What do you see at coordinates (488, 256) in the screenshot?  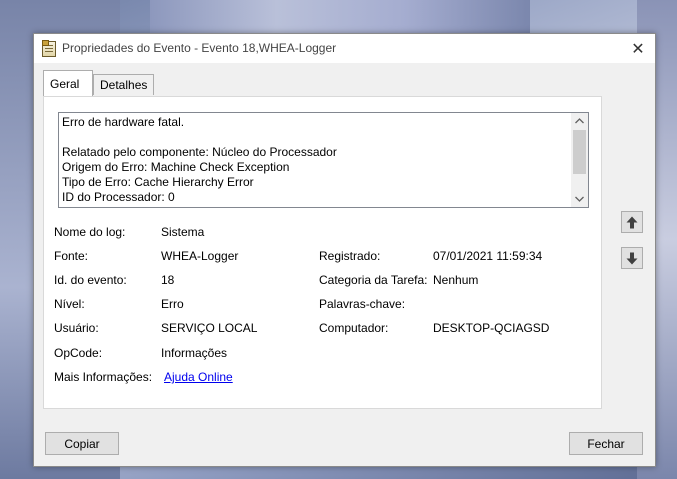 I see `logged-value: 07/01/2021 11:59:34` at bounding box center [488, 256].